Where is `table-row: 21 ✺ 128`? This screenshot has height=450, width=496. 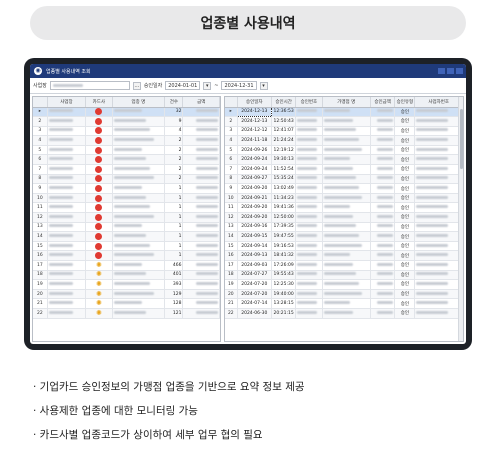
table-row: 21 ✺ 128 is located at coordinates (126, 303).